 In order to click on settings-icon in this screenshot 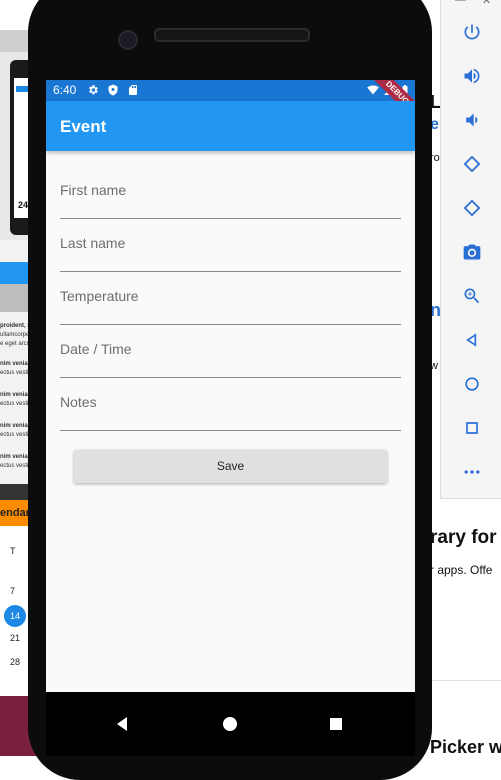, I will do `click(93, 91)`.